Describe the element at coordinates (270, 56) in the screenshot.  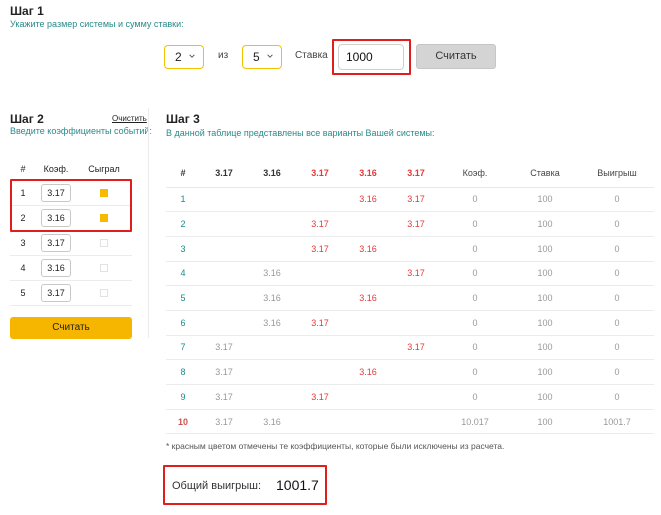
I see `chevron-down-icon` at that location.